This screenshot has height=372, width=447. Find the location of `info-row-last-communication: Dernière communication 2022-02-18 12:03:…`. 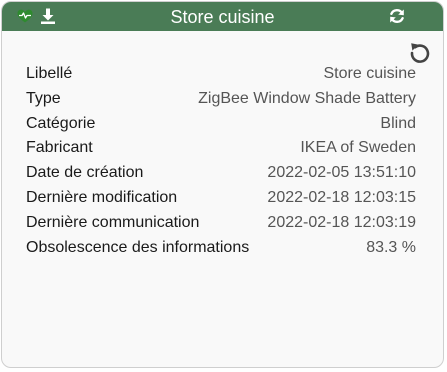

info-row-last-communication: Dernière communication 2022-02-18 12:03:… is located at coordinates (221, 223).